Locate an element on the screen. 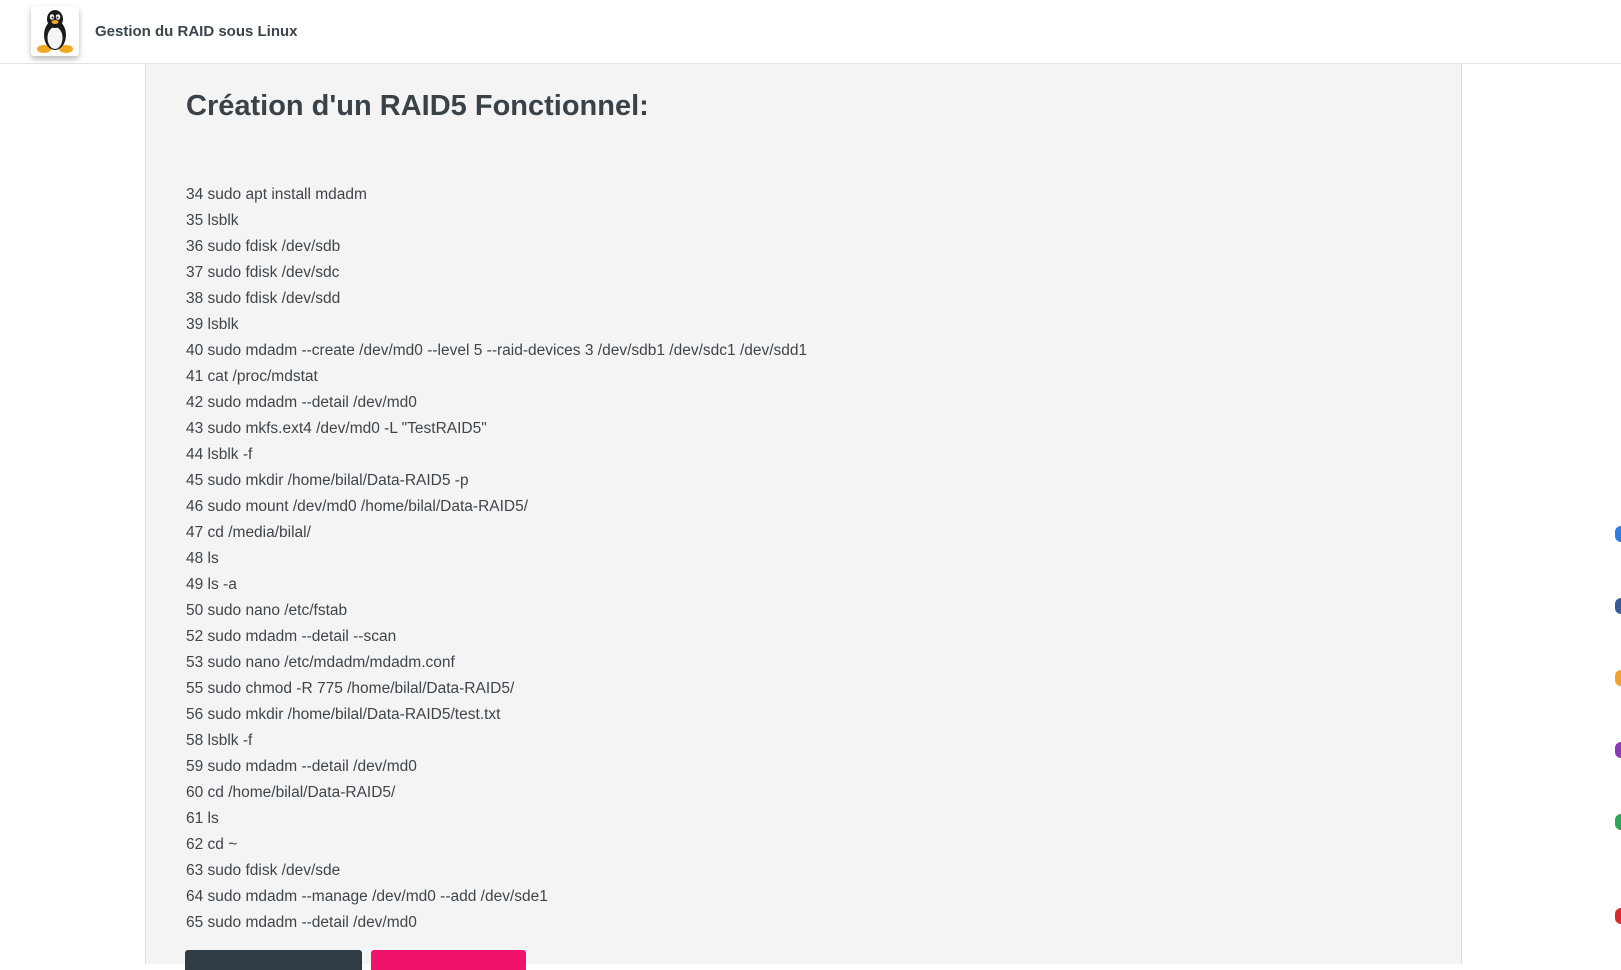 This screenshot has width=1621, height=970. command-line: 39 lsblk is located at coordinates (212, 324).